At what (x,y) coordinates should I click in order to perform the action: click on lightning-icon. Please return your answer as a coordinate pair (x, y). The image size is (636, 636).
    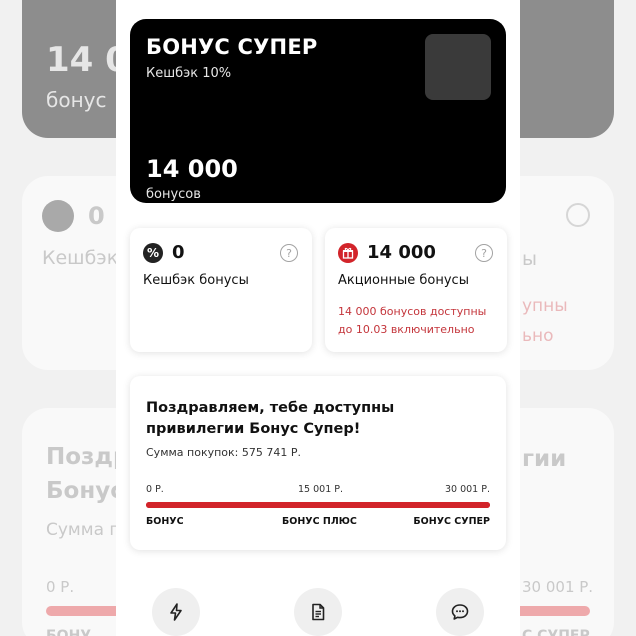
    Looking at the image, I should click on (176, 612).